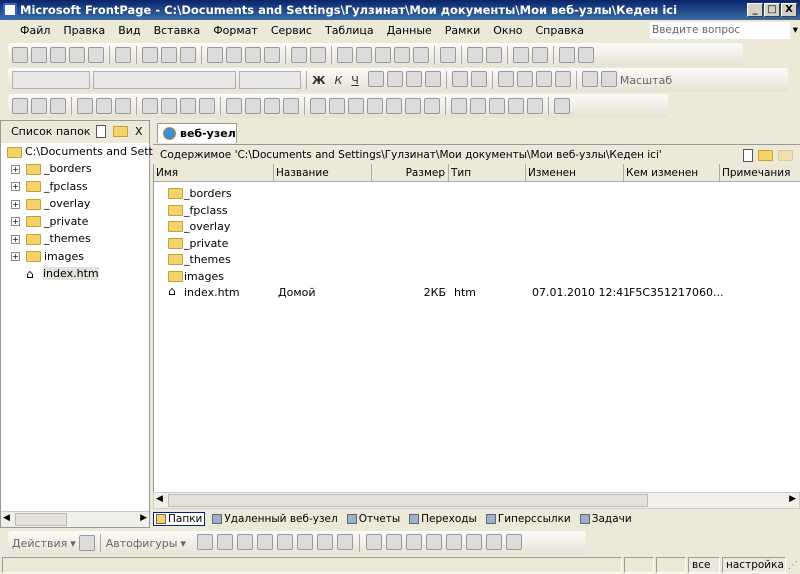  Describe the element at coordinates (413, 79) in the screenshot. I see `align-right-icon` at that location.